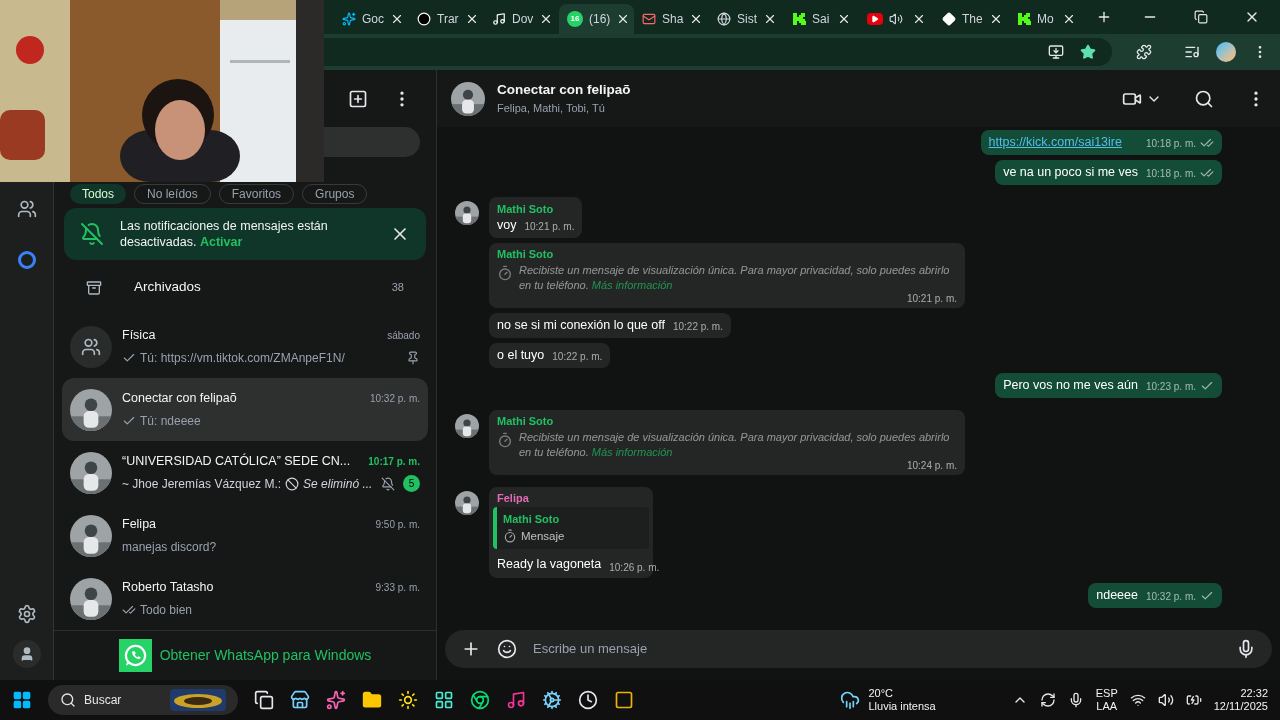 The width and height of the screenshot is (1280, 720). Describe the element at coordinates (372, 700) in the screenshot. I see `folder-icon` at that location.